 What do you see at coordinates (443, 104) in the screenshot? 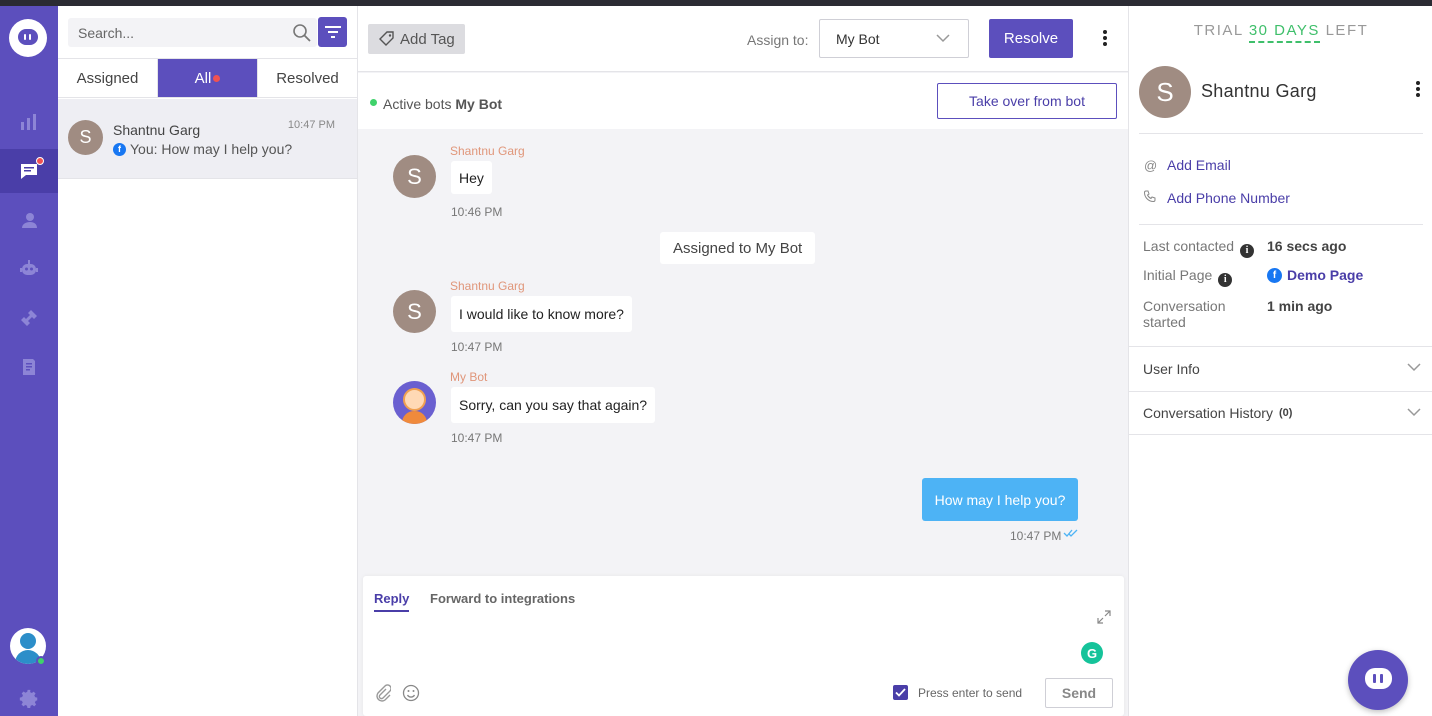
I see `active-bots-label: Active bots My Bot` at bounding box center [443, 104].